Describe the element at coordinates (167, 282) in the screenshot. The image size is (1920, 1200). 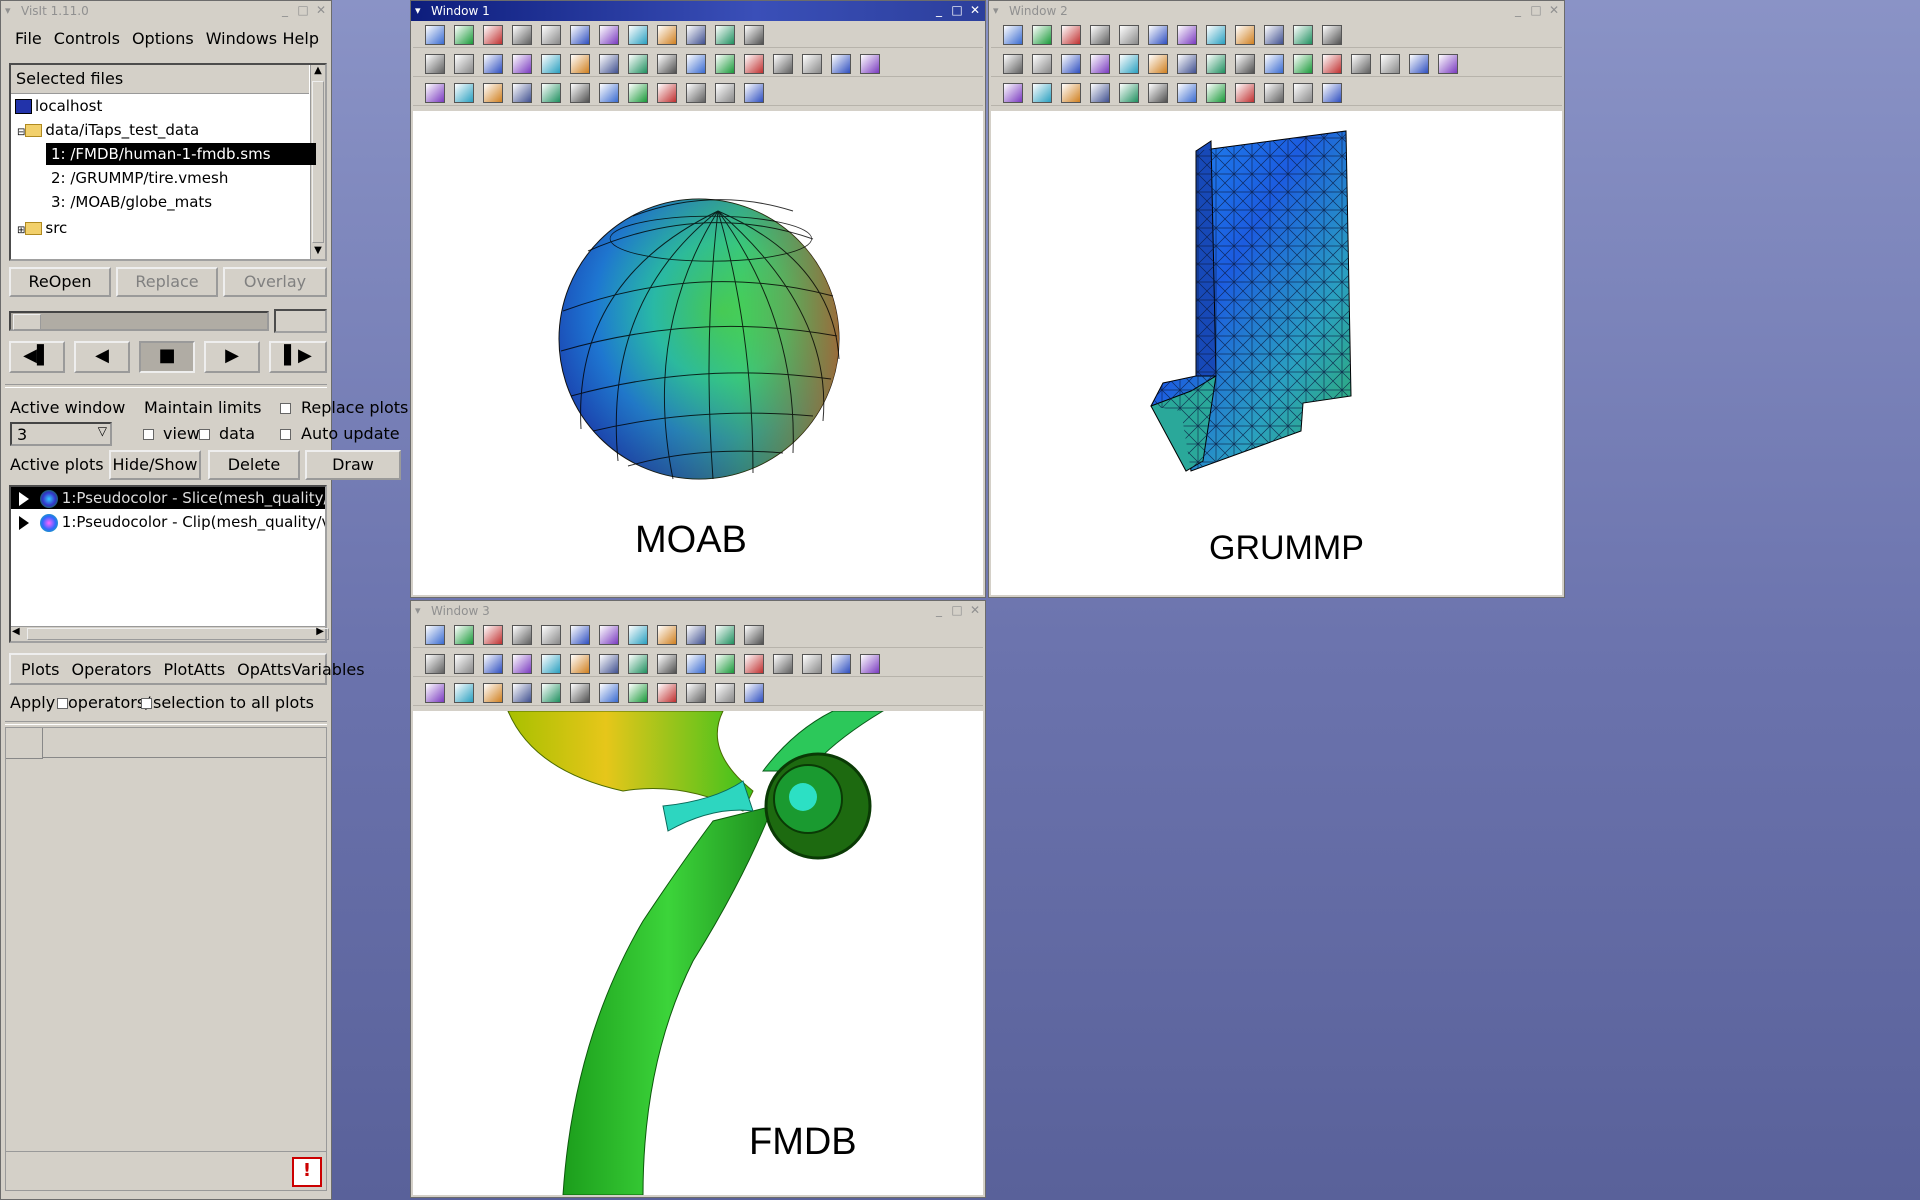
I see `replace-button: Replace` at that location.